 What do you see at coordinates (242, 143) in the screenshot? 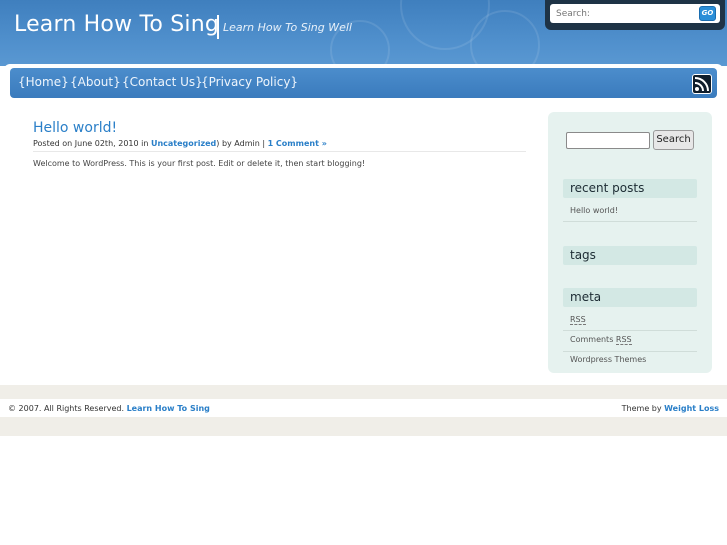
I see `post-meta-author: ) by Admin |` at bounding box center [242, 143].